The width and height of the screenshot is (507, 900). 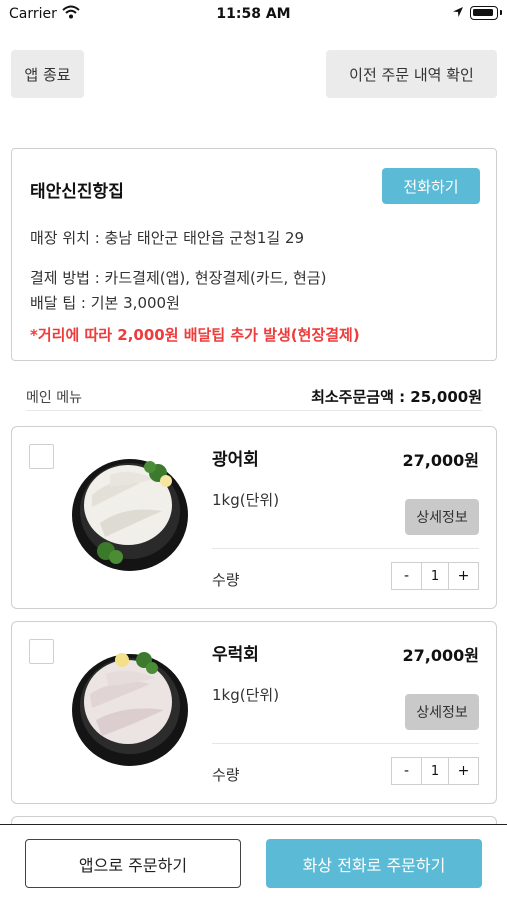 I want to click on store-name: 태안신진항집, so click(x=77, y=192).